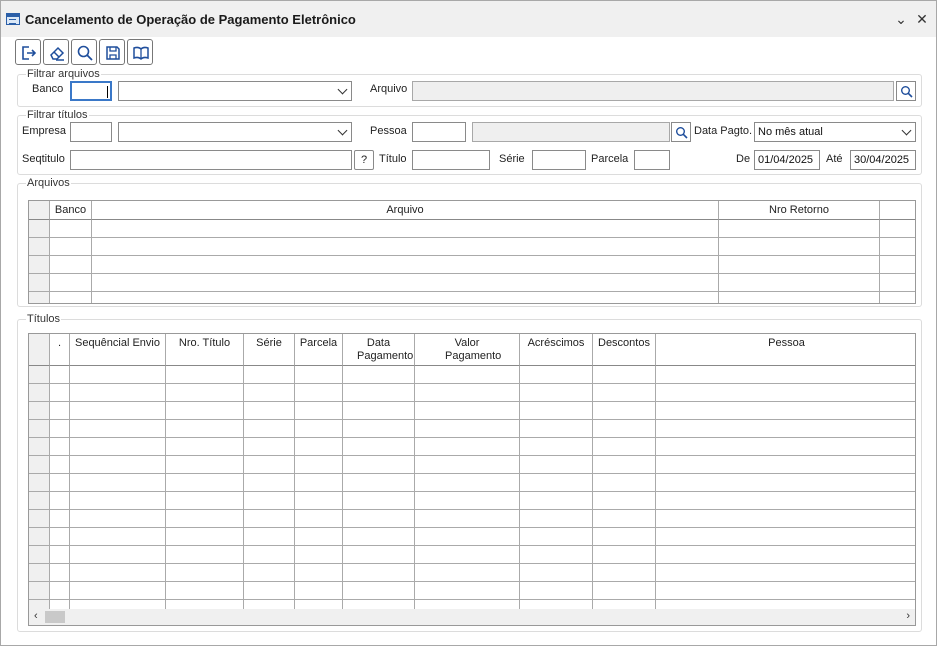  I want to click on data-de-input: 01/04/2025, so click(787, 160).